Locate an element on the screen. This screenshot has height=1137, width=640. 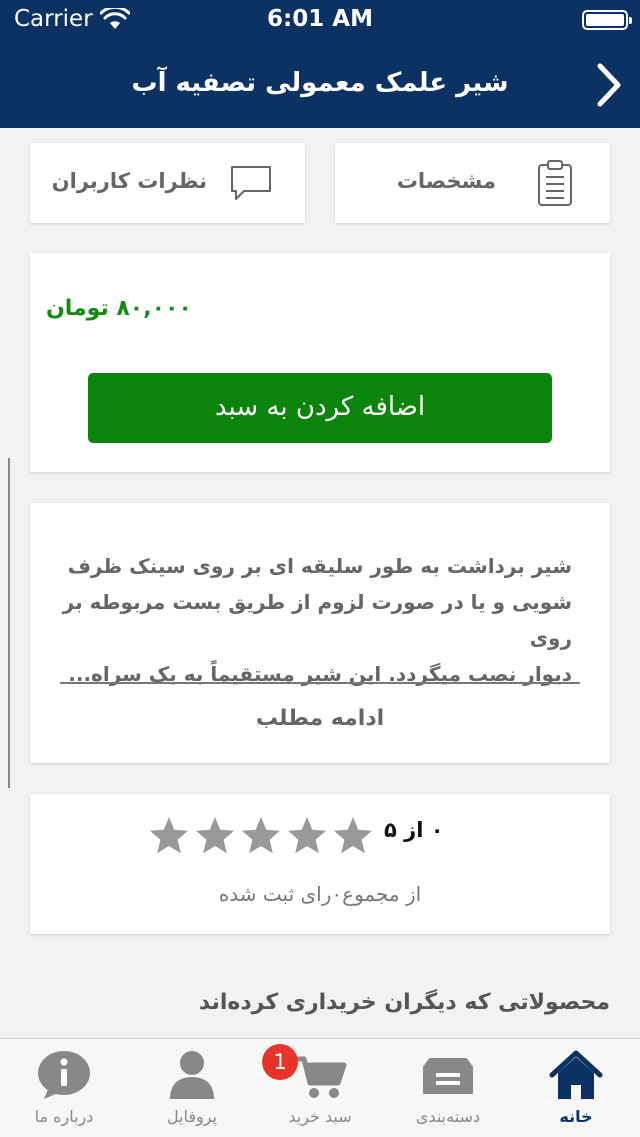
tabbar-about: درباره ما is located at coordinates (64, 1088).